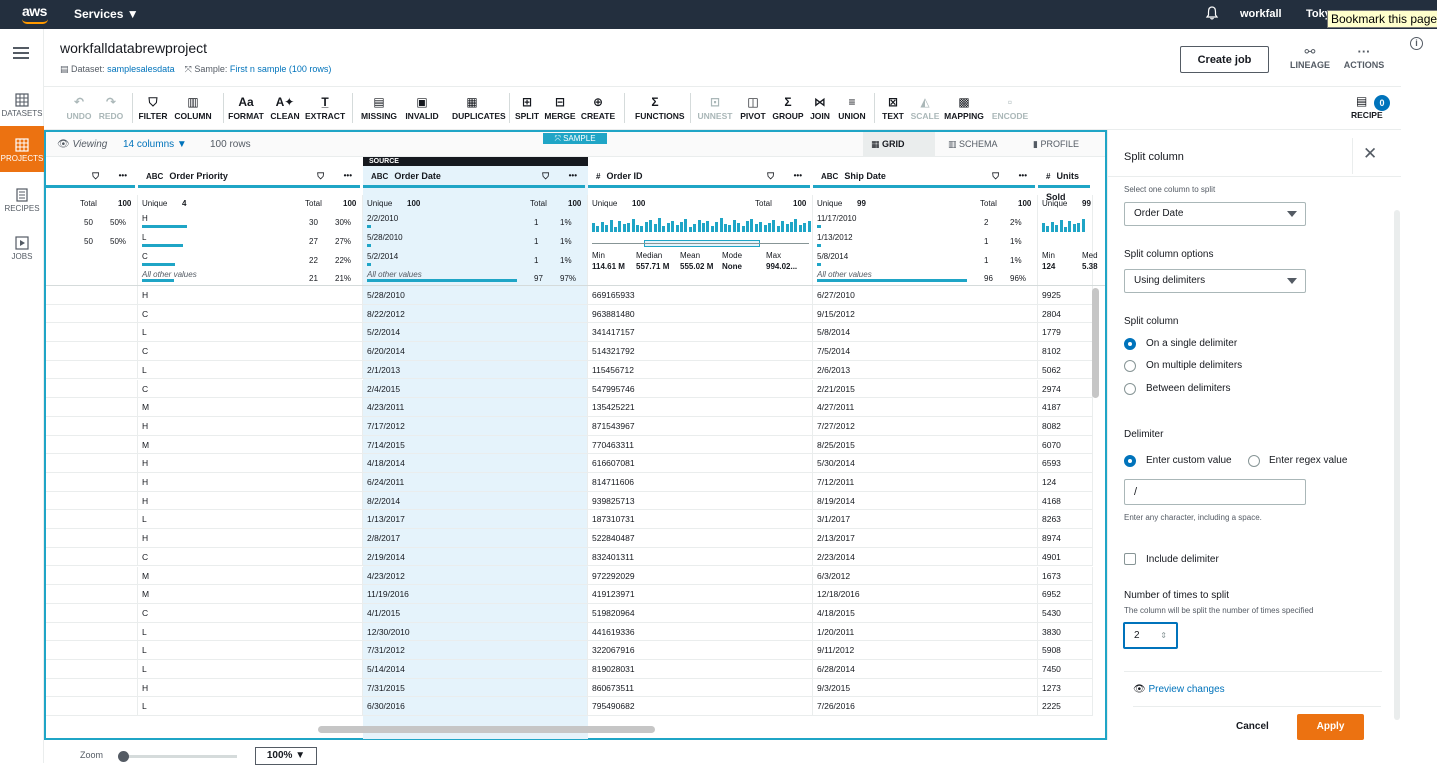 This screenshot has width=1437, height=765. Describe the element at coordinates (475, 389) in the screenshot. I see `table-cell: 2/4/2015` at that location.